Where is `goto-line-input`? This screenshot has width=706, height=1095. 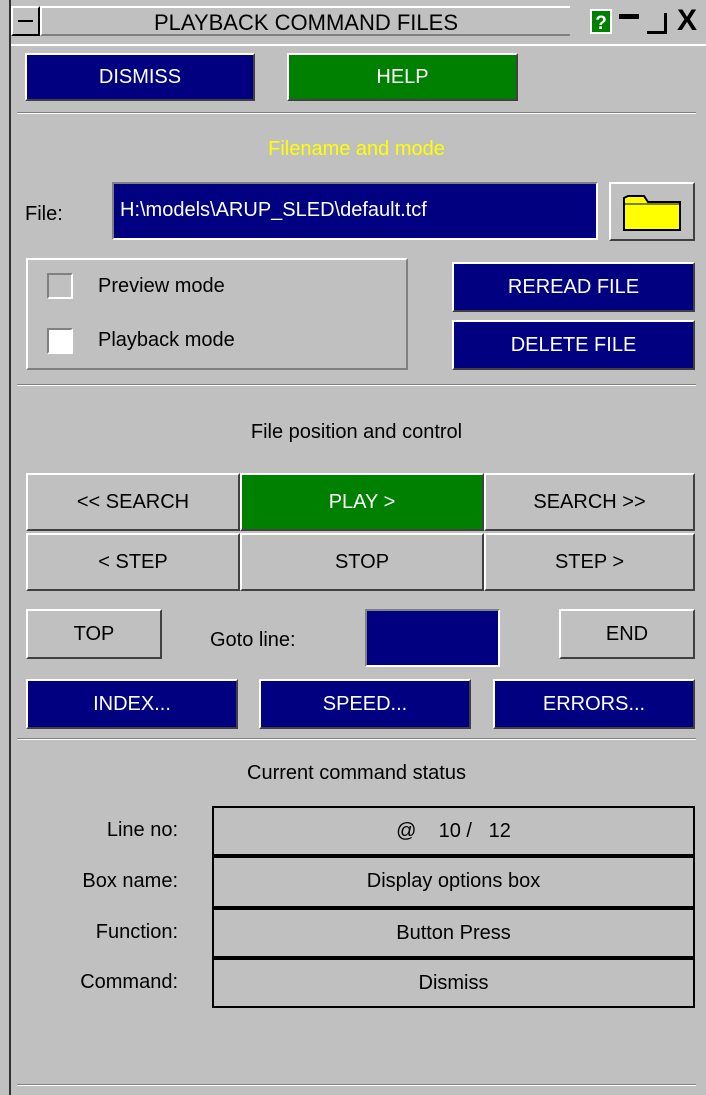
goto-line-input is located at coordinates (432, 638).